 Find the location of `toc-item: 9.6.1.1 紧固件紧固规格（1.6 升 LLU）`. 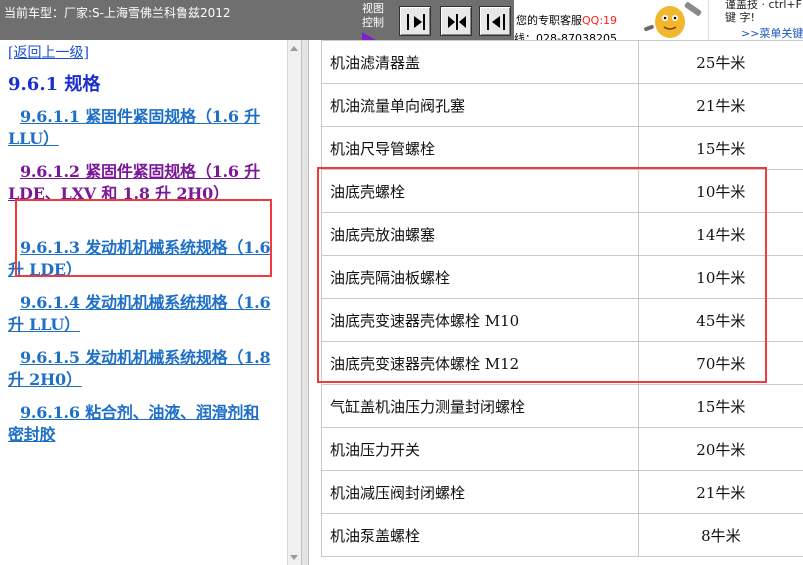

toc-item: 9.6.1.1 紧固件紧固规格（1.6 升 LLU） is located at coordinates (141, 128).